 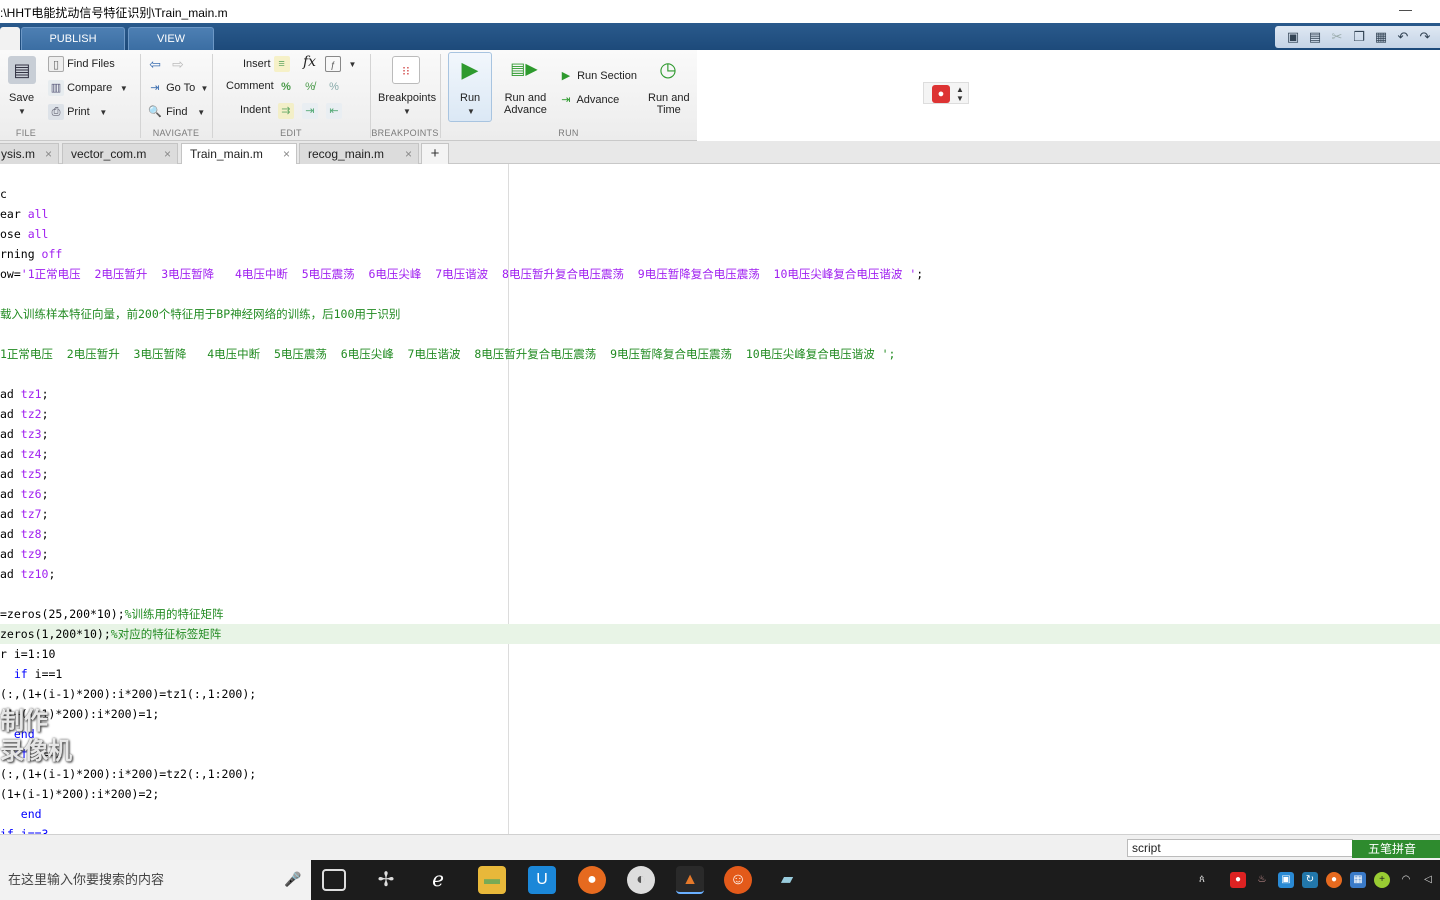 What do you see at coordinates (407, 111) in the screenshot?
I see `breakpoints-dropdown-icon: ▼` at bounding box center [407, 111].